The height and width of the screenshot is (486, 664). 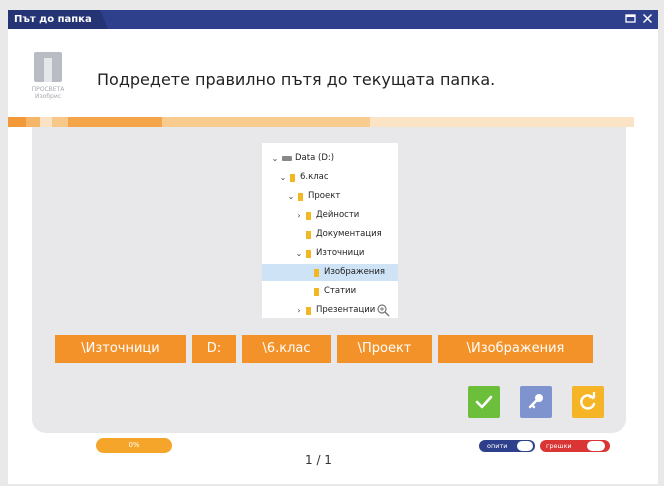 I want to click on path-segment-6-klas: \6.клас, so click(x=286, y=349).